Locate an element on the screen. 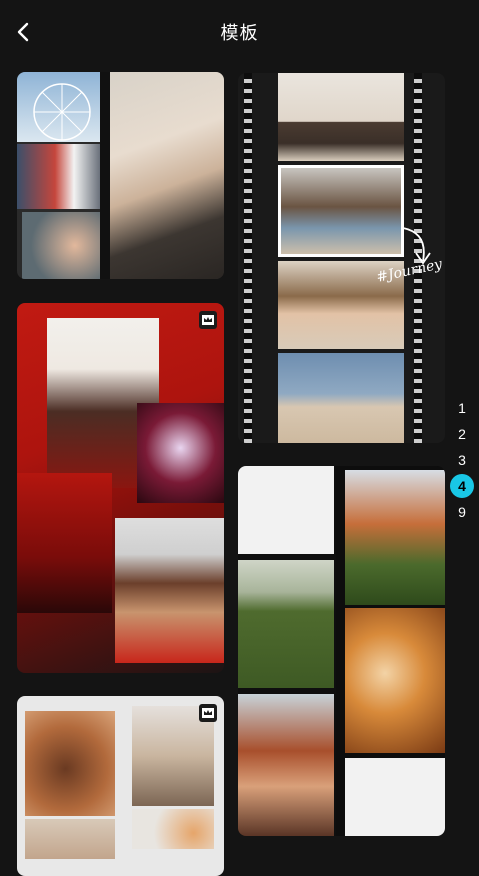 Image resolution: width=479 pixels, height=876 pixels. page-title: 模板 is located at coordinates (239, 33).